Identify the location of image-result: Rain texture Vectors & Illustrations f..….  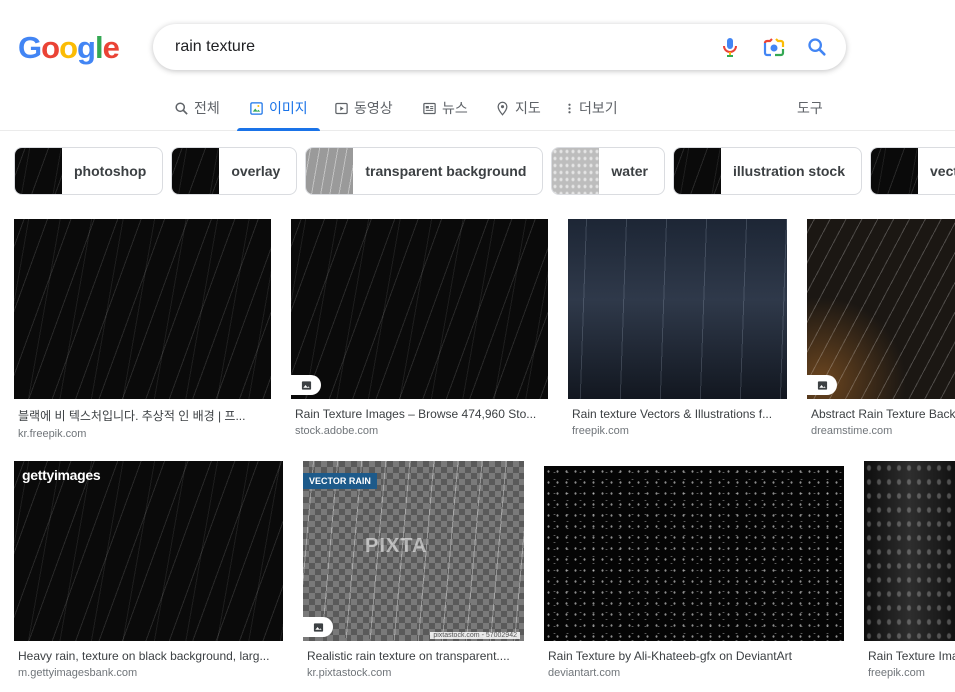
(677, 328).